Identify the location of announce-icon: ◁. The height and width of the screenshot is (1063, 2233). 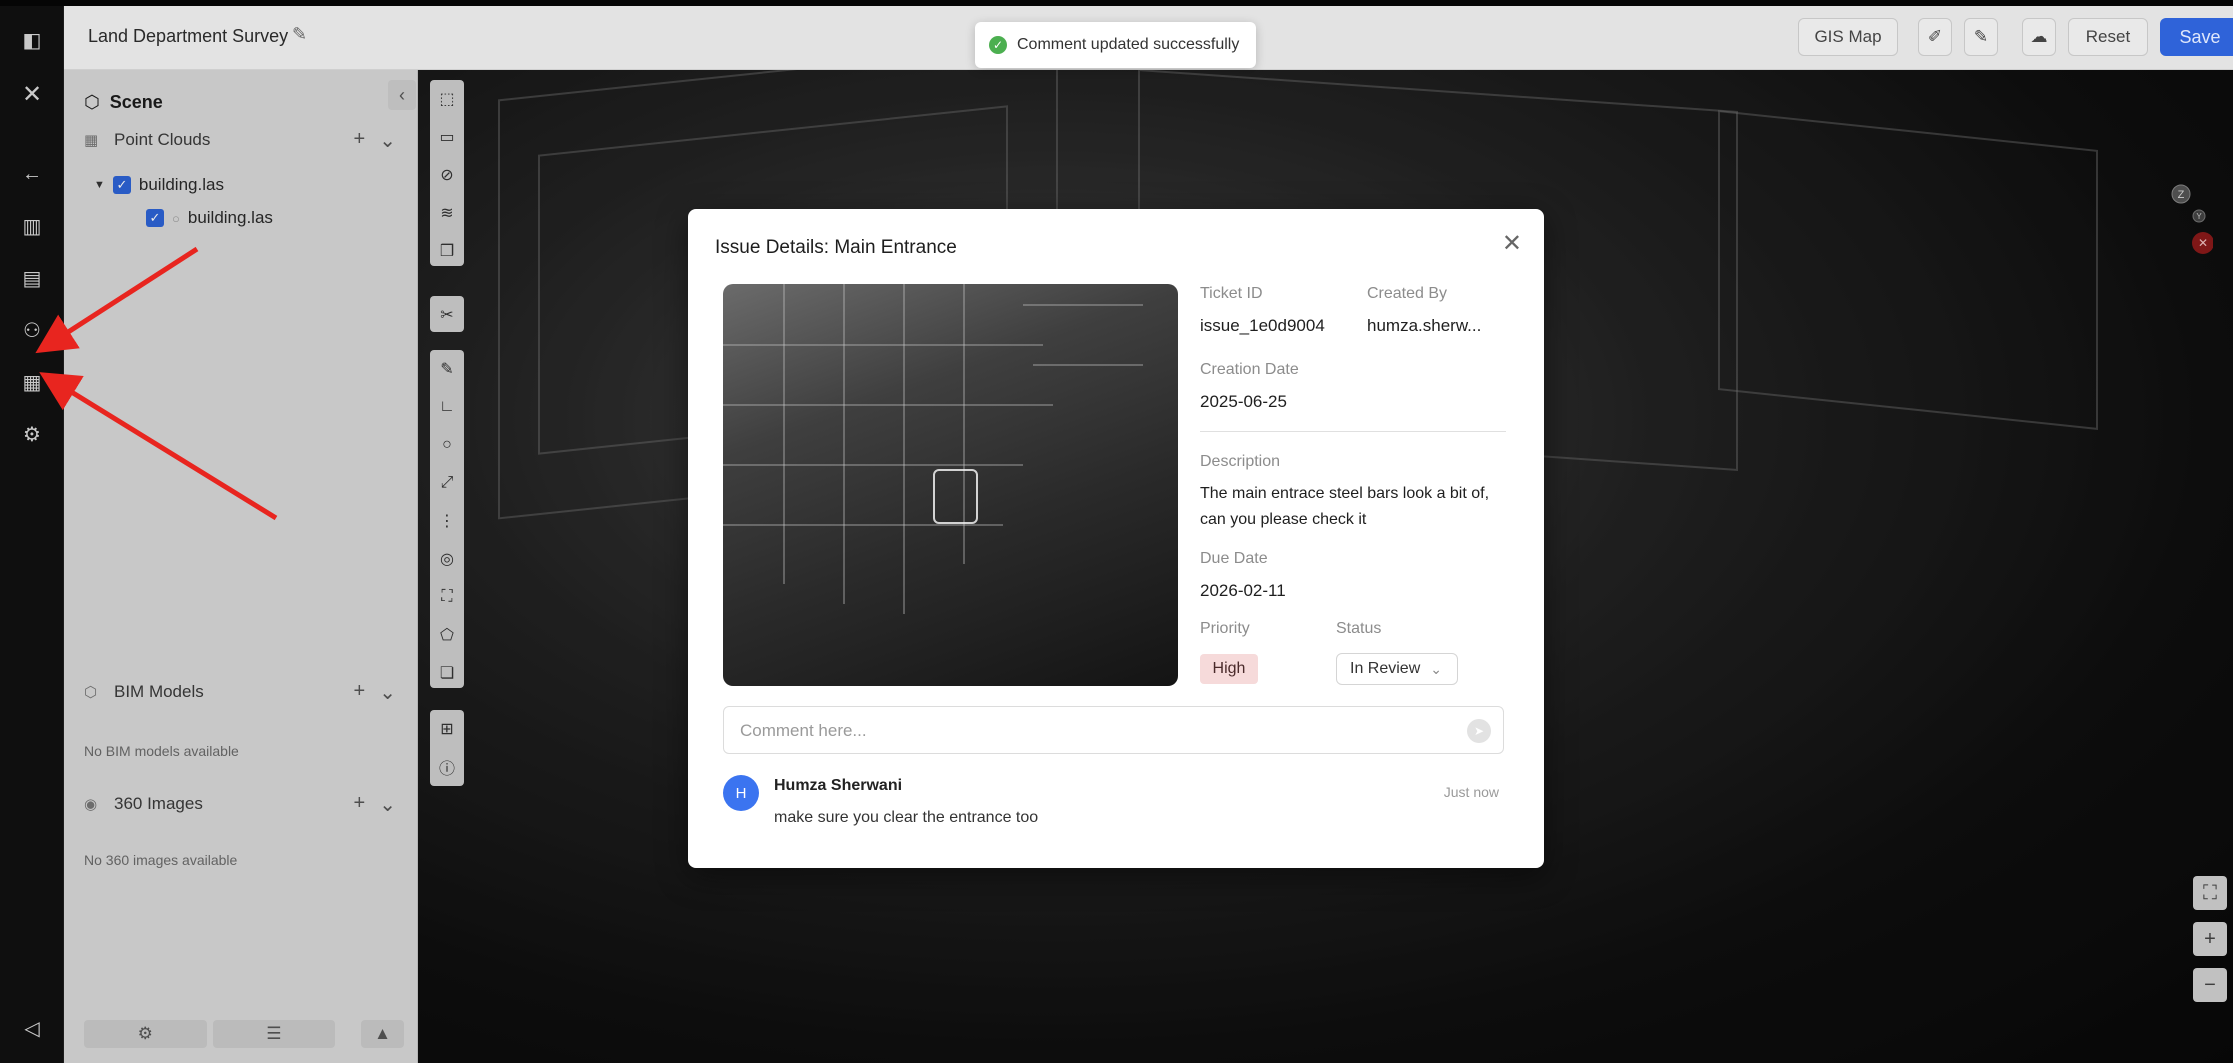
(32, 1028).